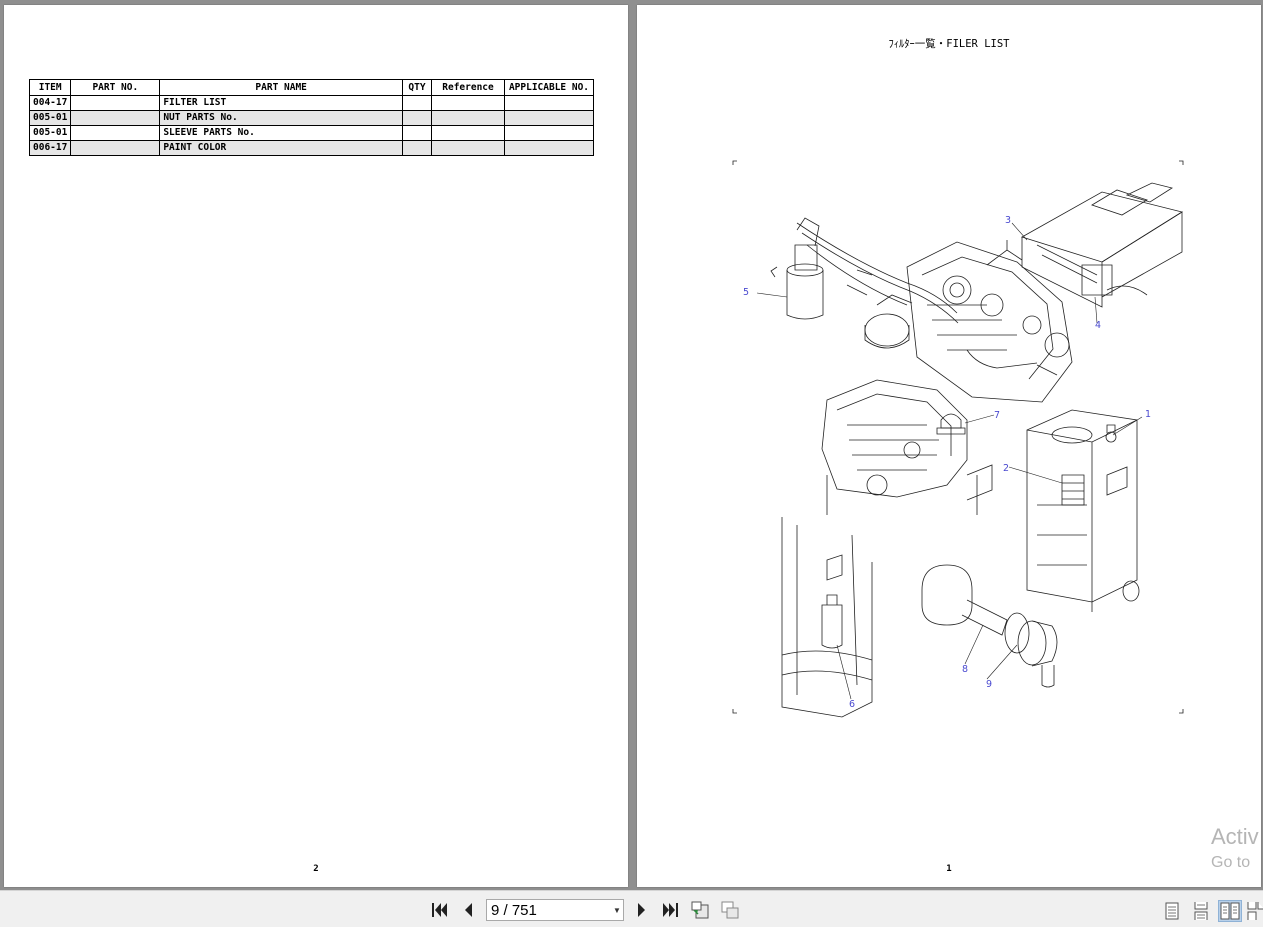 Image resolution: width=1263 pixels, height=927 pixels. I want to click on callout-3: 3, so click(1008, 220).